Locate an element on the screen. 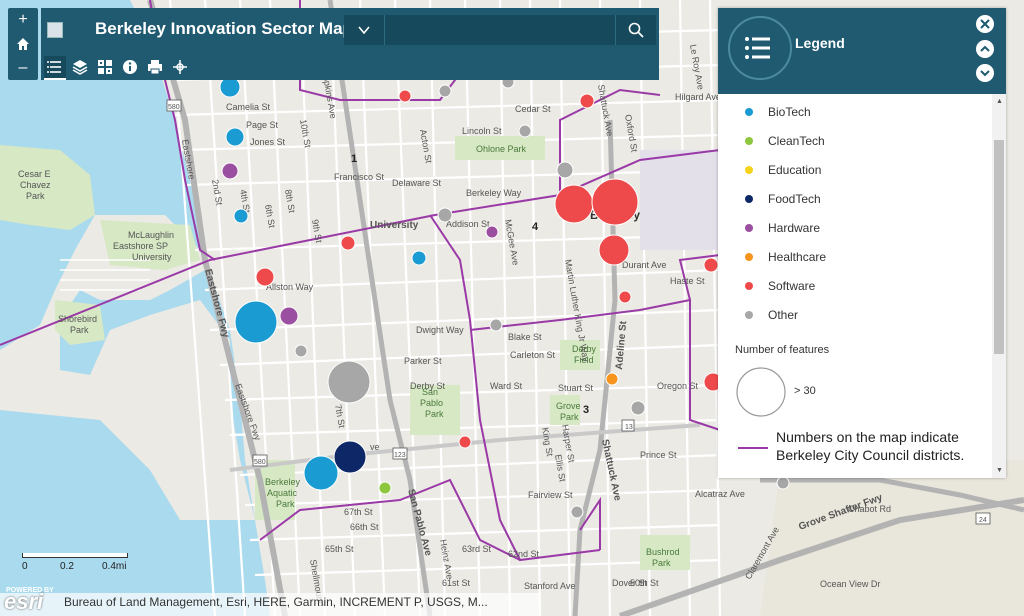 The image size is (1024, 616). place-label: Ohlone Park is located at coordinates (501, 149).